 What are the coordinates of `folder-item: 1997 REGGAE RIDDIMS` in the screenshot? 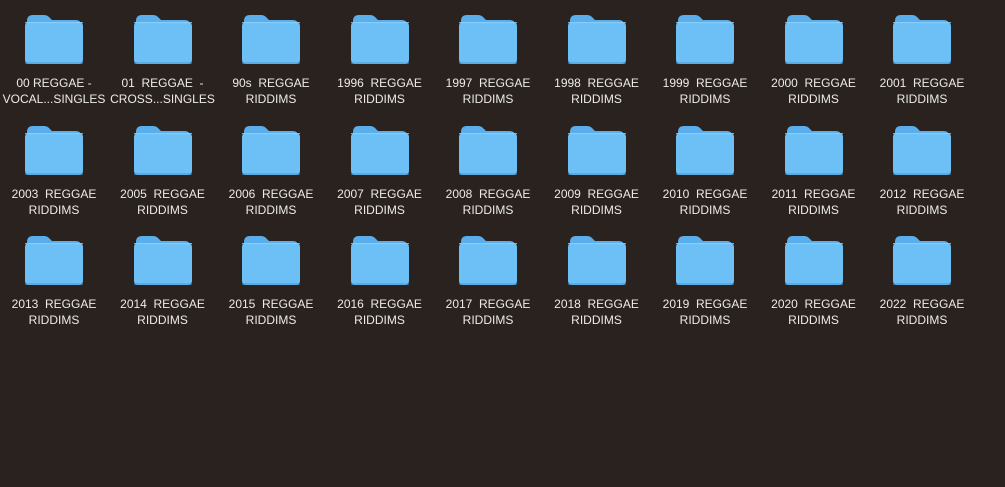 It's located at (488, 65).